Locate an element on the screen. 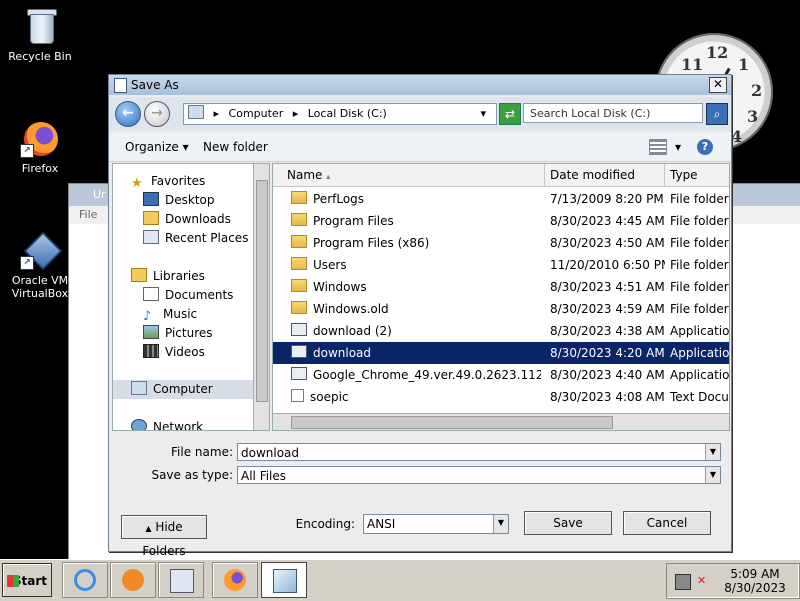 This screenshot has width=800, height=601. start-button: Start is located at coordinates (27, 580).